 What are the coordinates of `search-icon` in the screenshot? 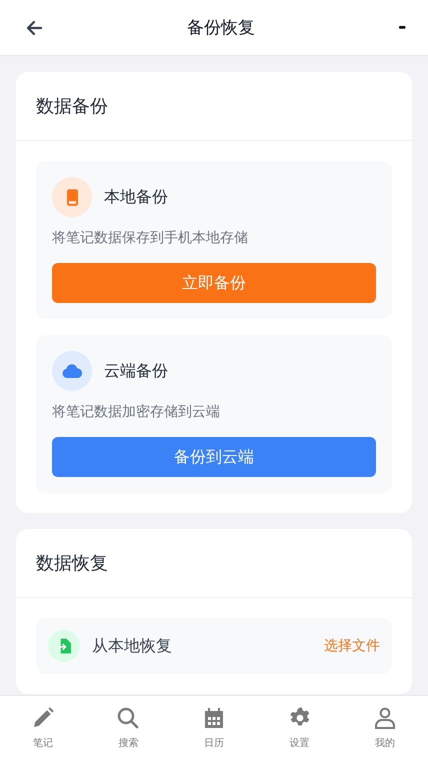 It's located at (128, 718).